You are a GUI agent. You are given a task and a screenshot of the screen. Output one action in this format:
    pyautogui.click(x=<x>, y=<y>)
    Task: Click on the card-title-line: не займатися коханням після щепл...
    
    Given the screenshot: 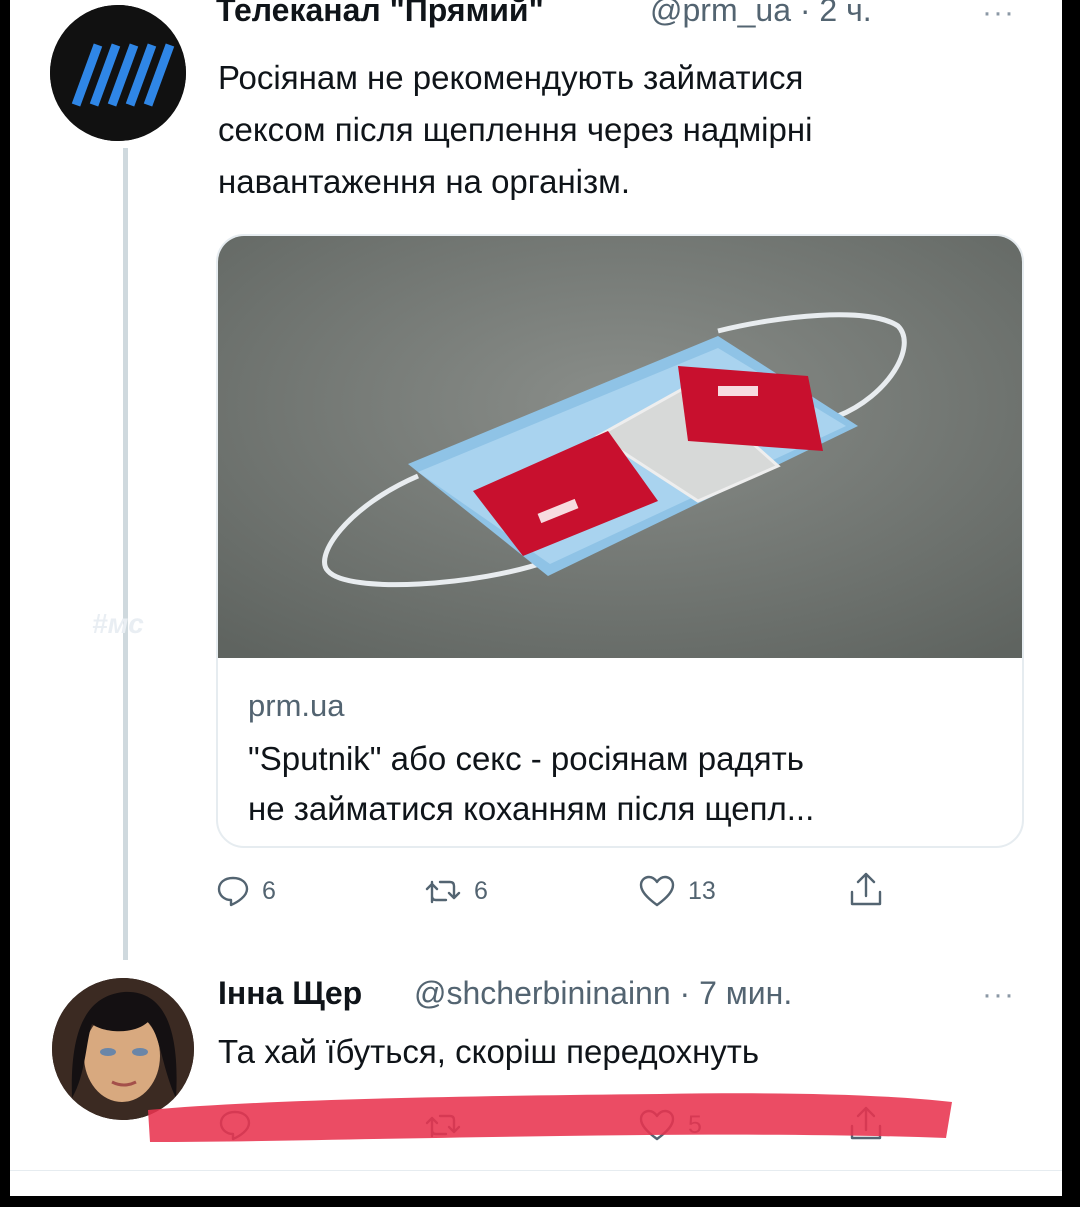 What is the action you would take?
    pyautogui.click(x=531, y=808)
    